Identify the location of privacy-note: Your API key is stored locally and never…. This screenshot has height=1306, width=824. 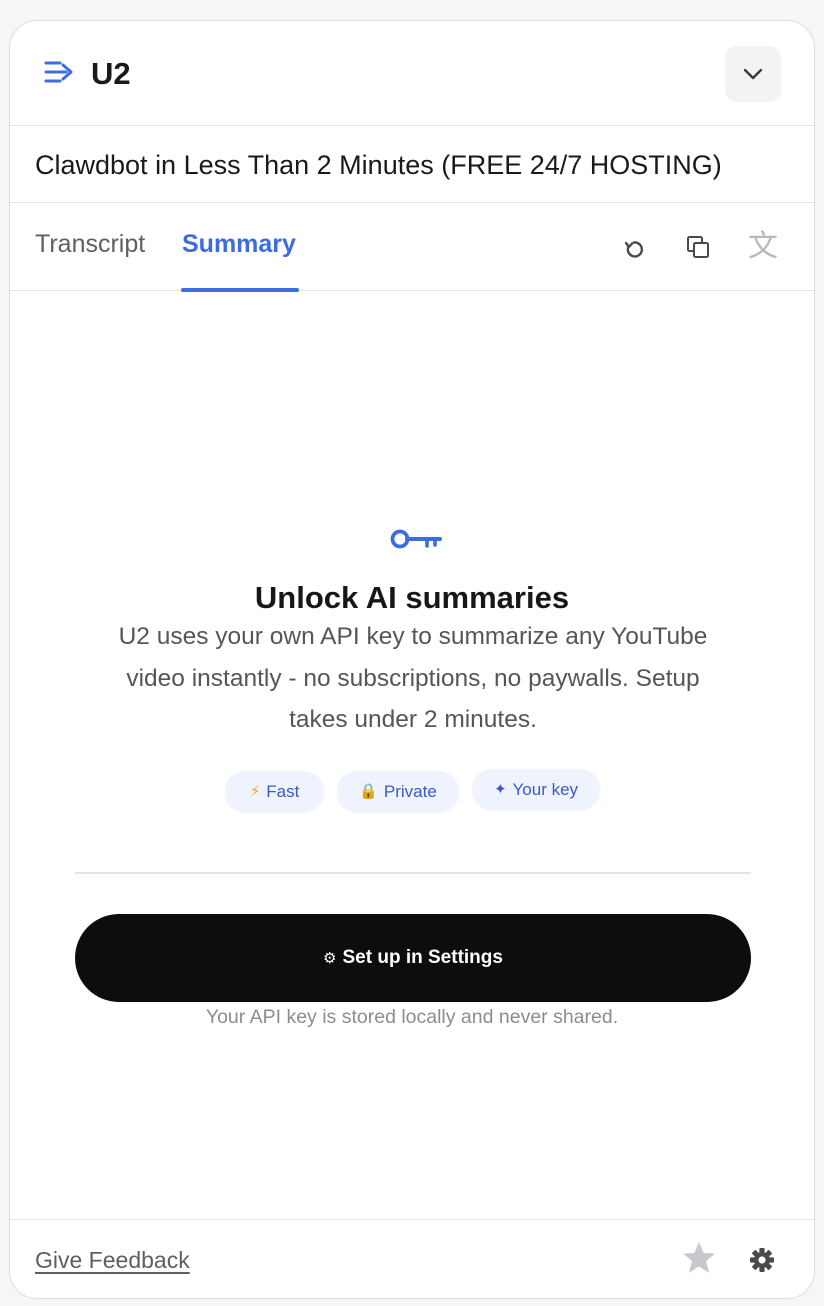
(412, 1017).